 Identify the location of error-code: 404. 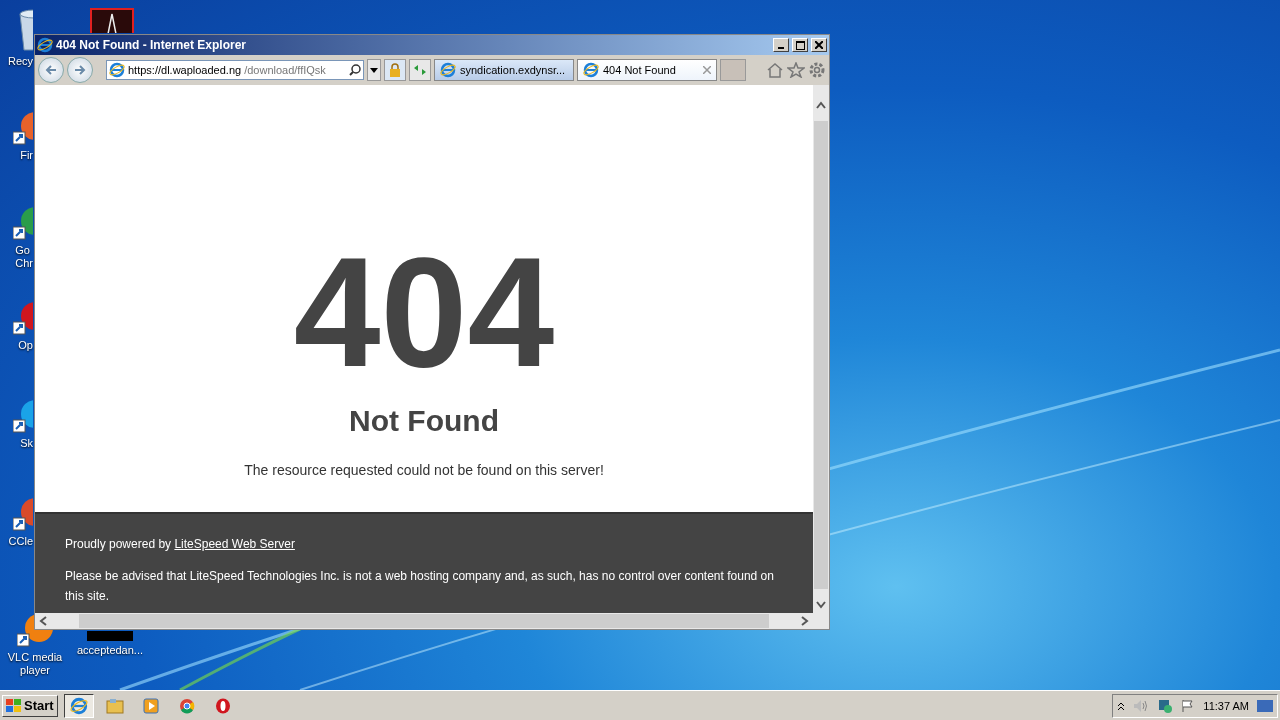
(424, 312).